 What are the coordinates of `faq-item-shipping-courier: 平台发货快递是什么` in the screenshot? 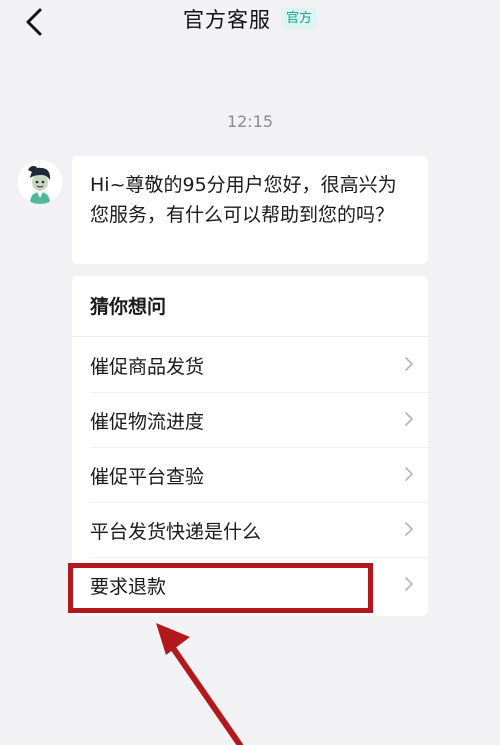 It's located at (250, 530).